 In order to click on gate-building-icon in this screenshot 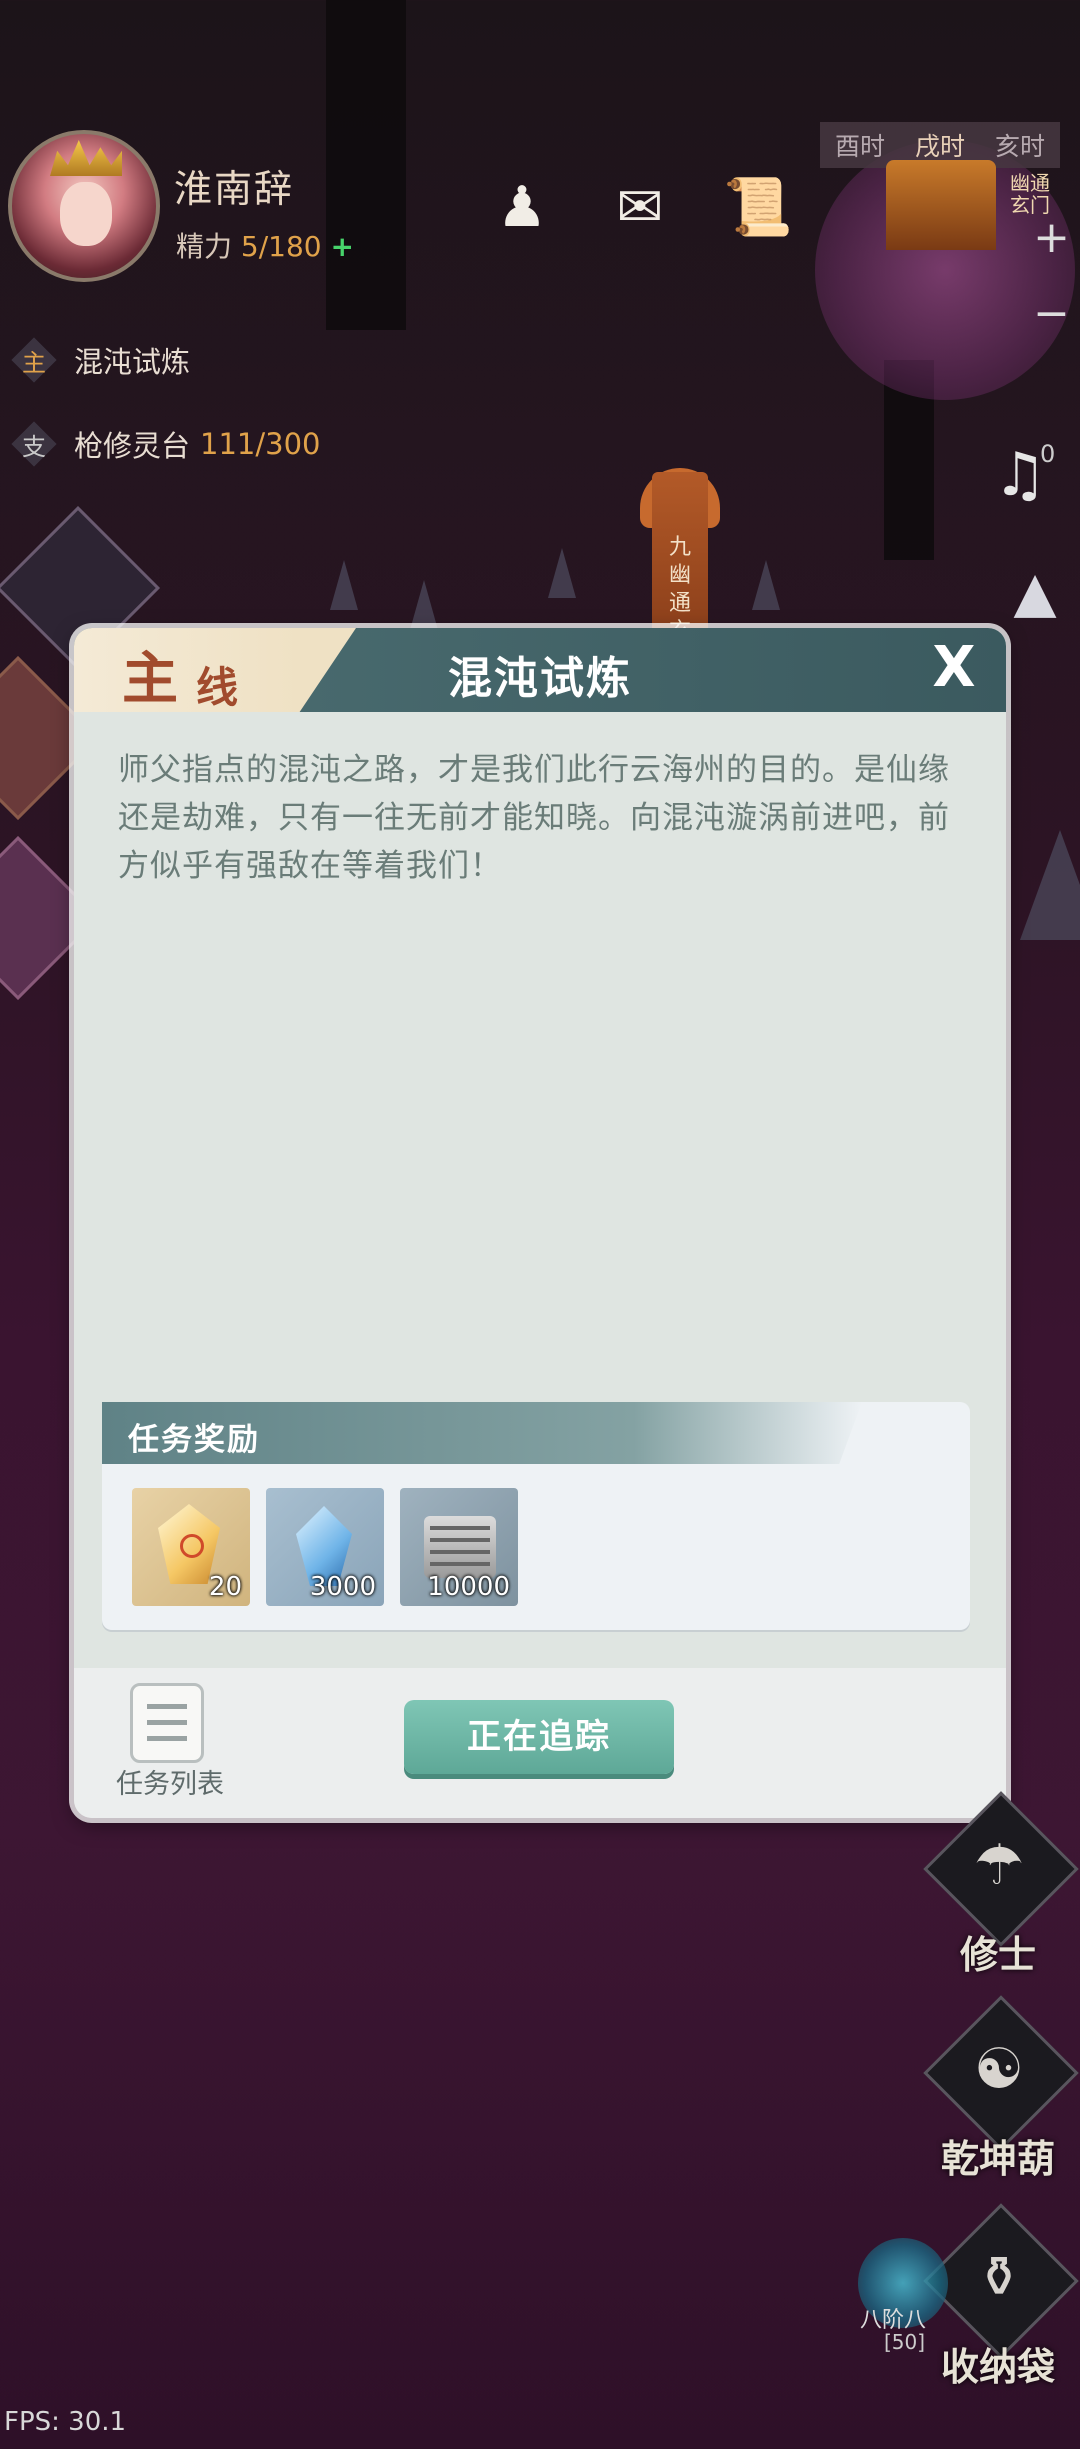, I will do `click(941, 205)`.